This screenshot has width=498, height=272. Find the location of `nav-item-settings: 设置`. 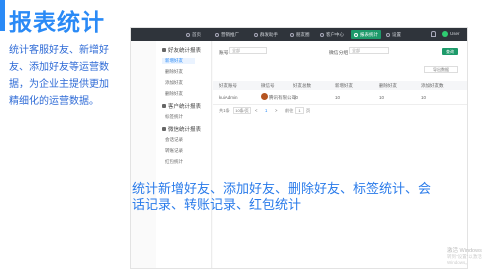

nav-item-settings: 设置 is located at coordinates (393, 34).